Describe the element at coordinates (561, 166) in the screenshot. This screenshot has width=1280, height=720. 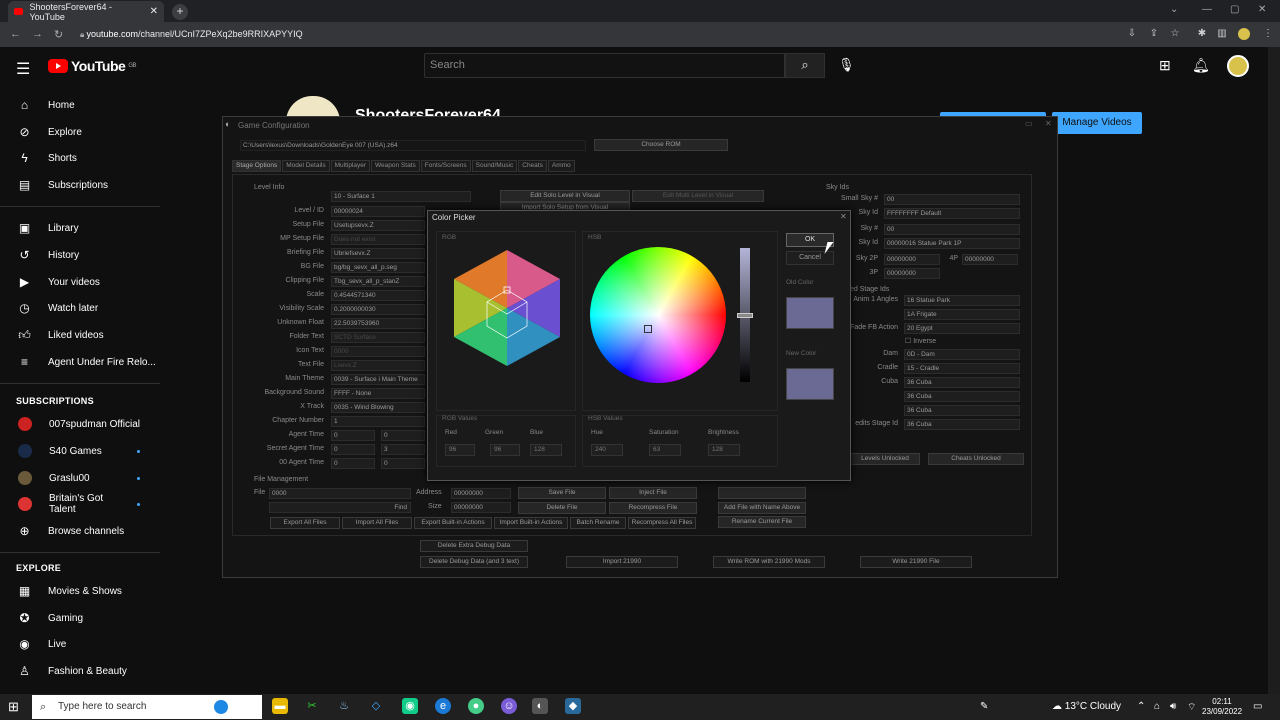
I see `tab-ammo: Ammo` at that location.